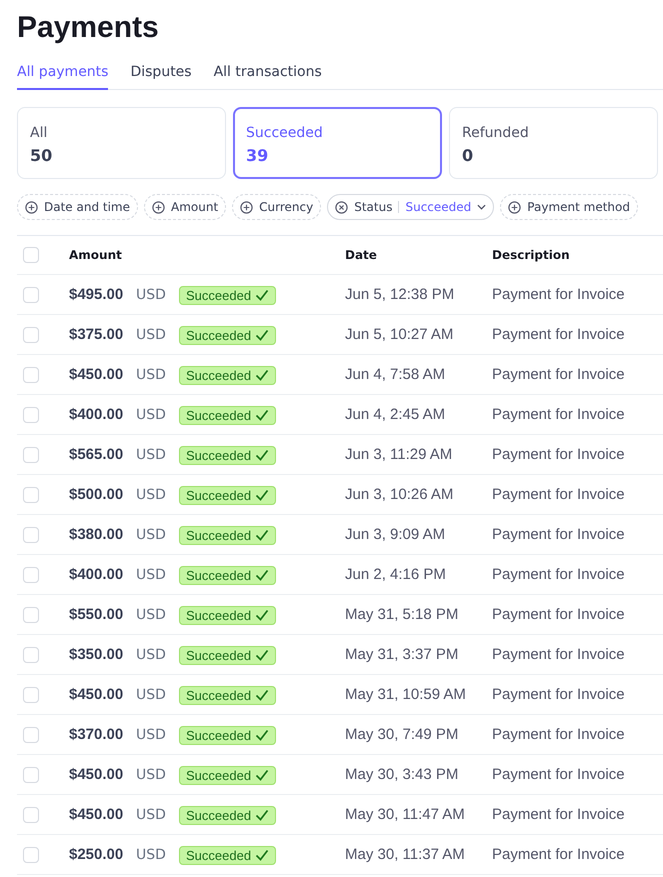  Describe the element at coordinates (341, 207) in the screenshot. I see `close-icon` at that location.